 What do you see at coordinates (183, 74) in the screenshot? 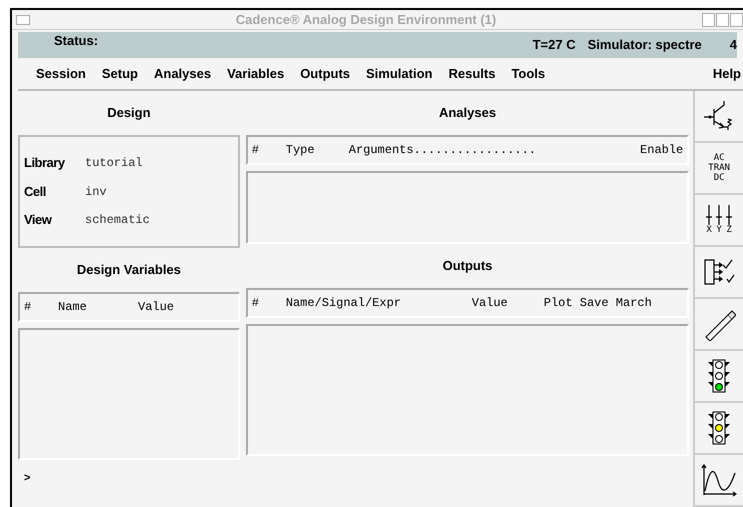
I see `menu-item: Analyses` at bounding box center [183, 74].